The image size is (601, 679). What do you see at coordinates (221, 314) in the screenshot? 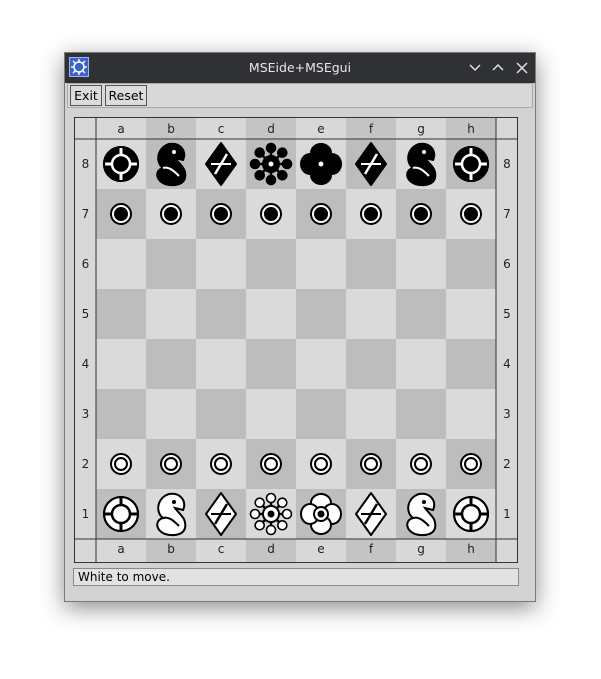
I see `square-c5` at bounding box center [221, 314].